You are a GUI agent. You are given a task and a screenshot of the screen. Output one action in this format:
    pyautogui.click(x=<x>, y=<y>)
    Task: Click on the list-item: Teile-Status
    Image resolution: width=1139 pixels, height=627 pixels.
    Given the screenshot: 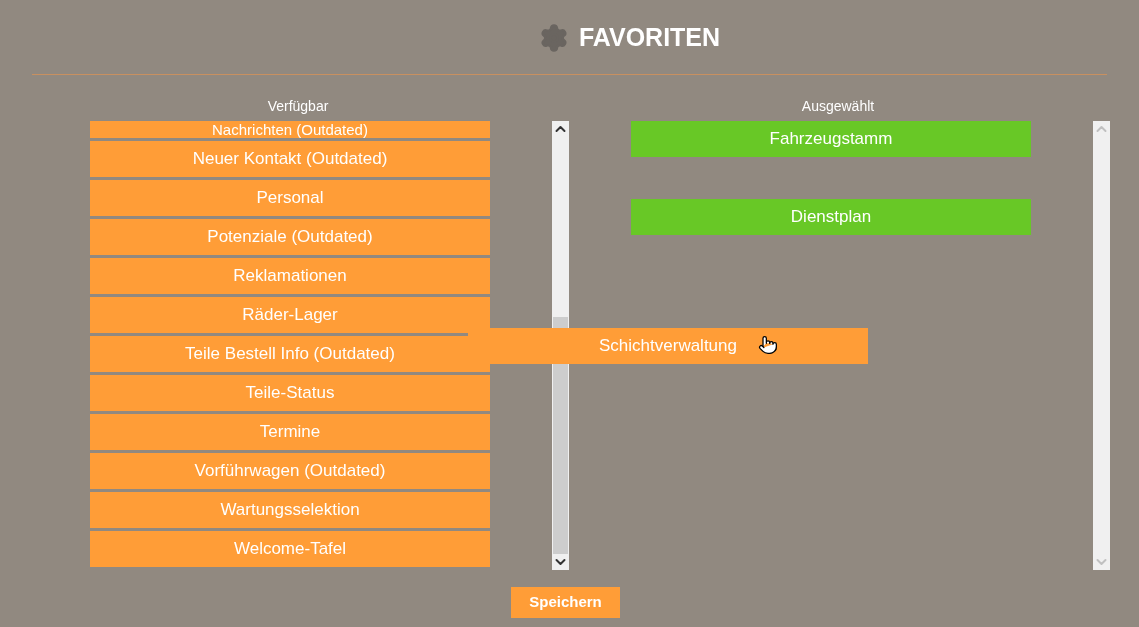 What is the action you would take?
    pyautogui.click(x=290, y=393)
    